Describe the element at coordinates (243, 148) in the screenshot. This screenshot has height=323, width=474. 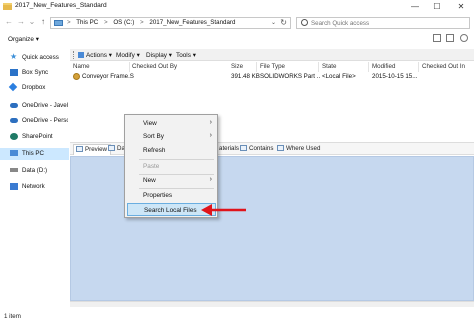
I see `contains-icon` at that location.